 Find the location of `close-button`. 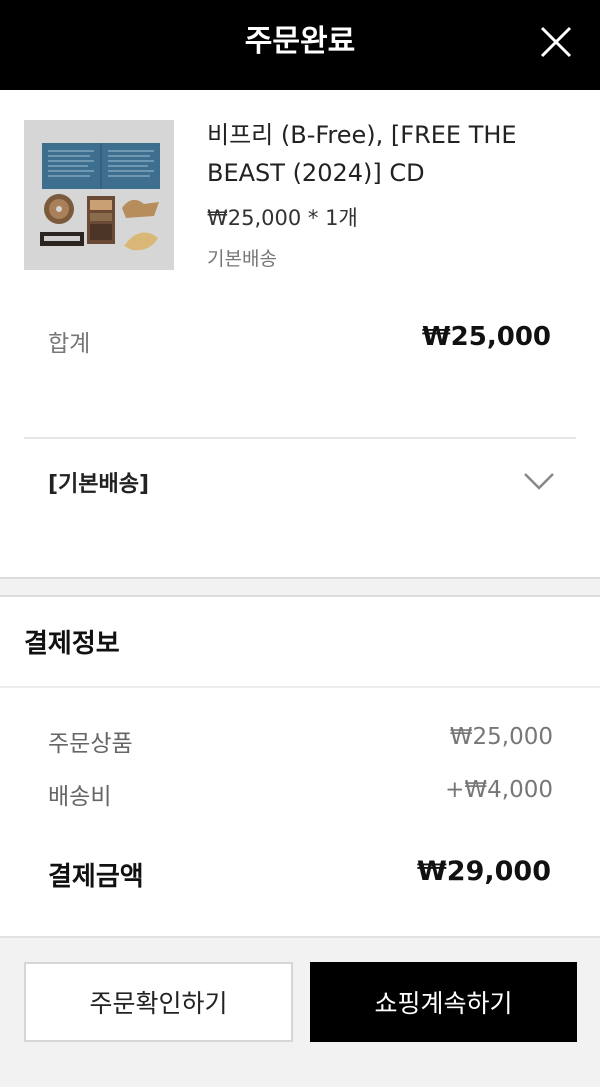

close-button is located at coordinates (556, 42).